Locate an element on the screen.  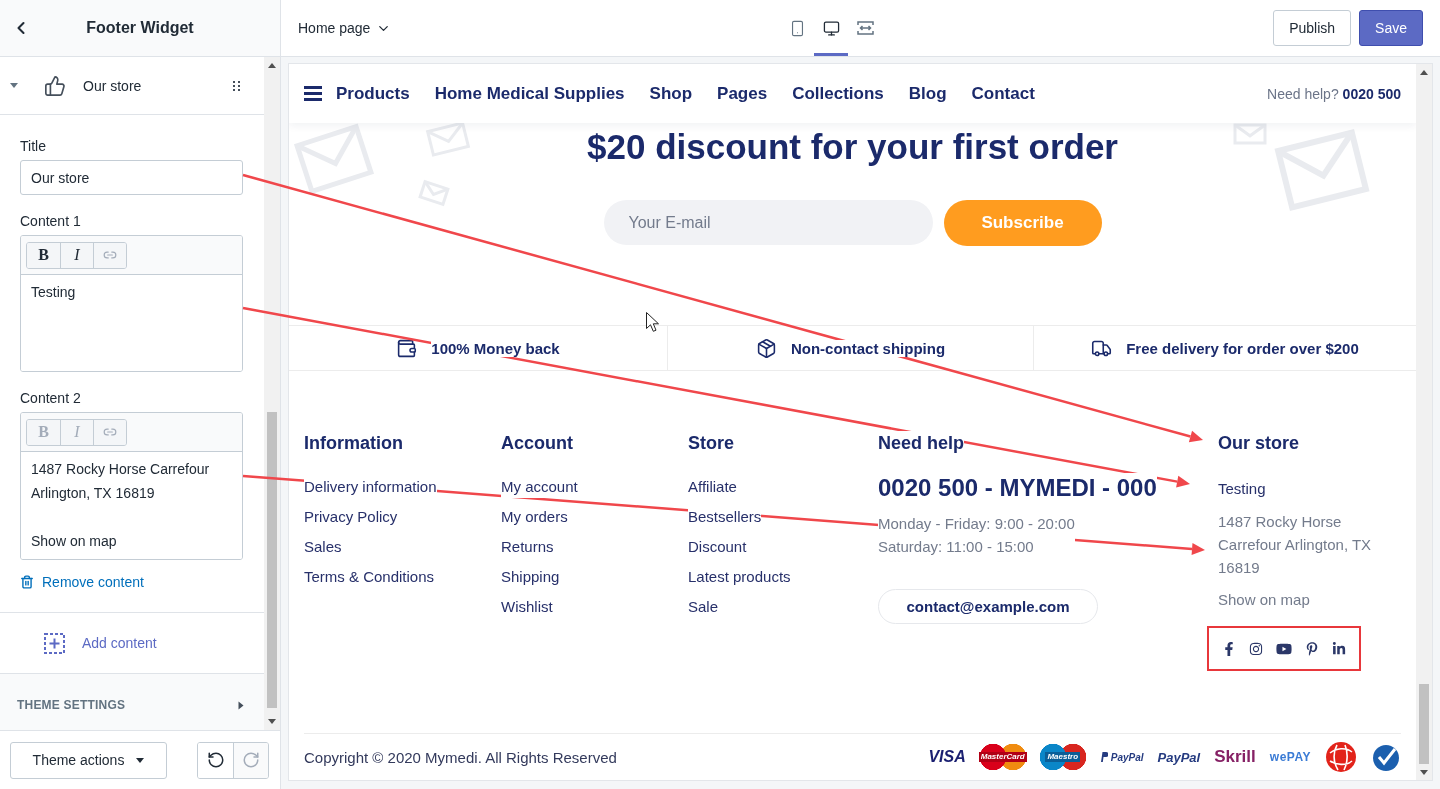
remove-content-link: Remove content is located at coordinates (82, 582).